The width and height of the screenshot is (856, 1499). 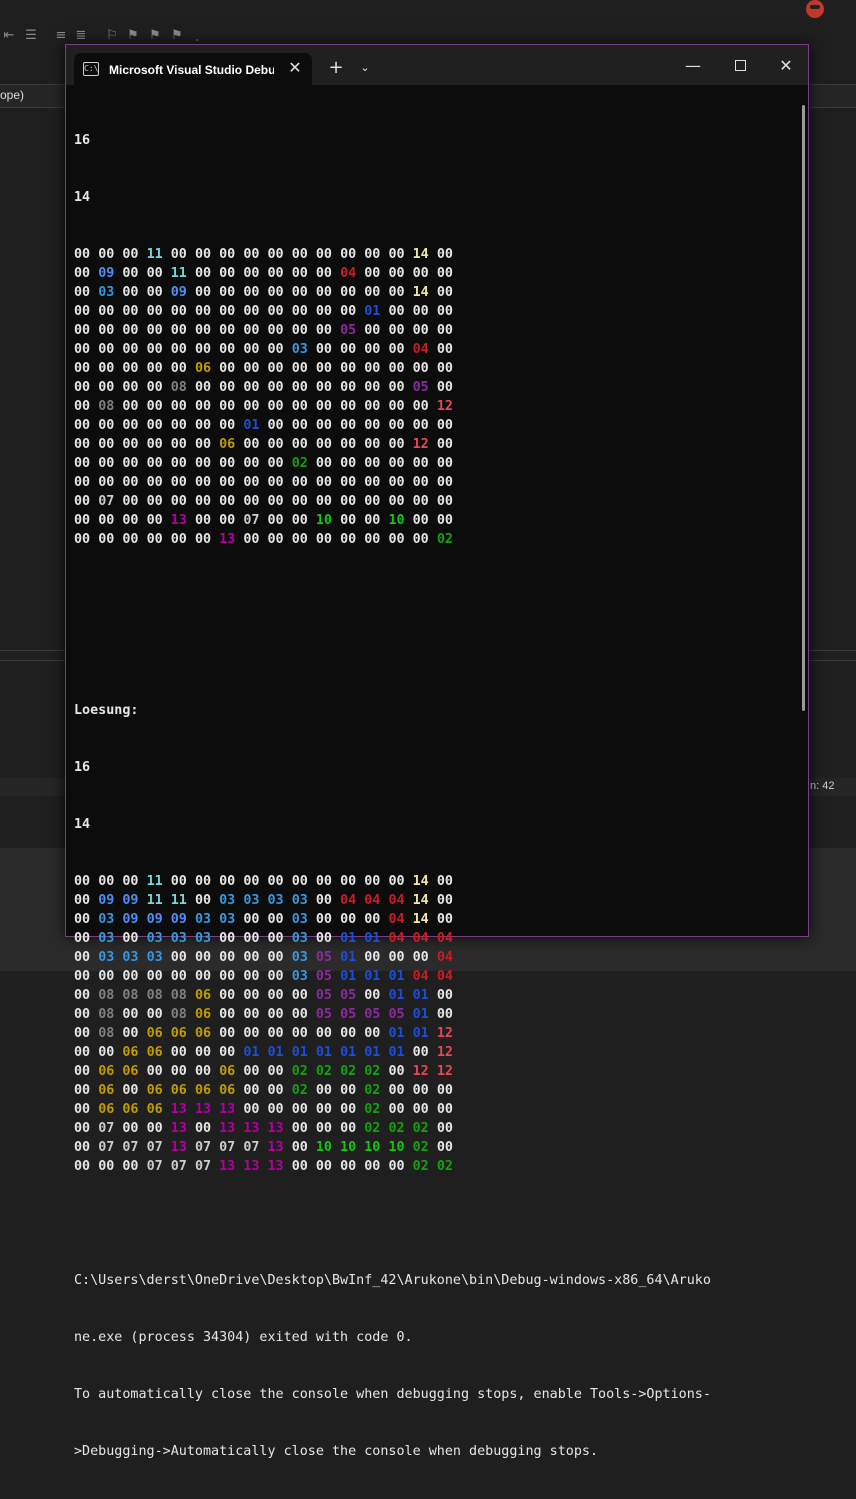 I want to click on uncomment-icon: ≣, so click(x=81, y=36).